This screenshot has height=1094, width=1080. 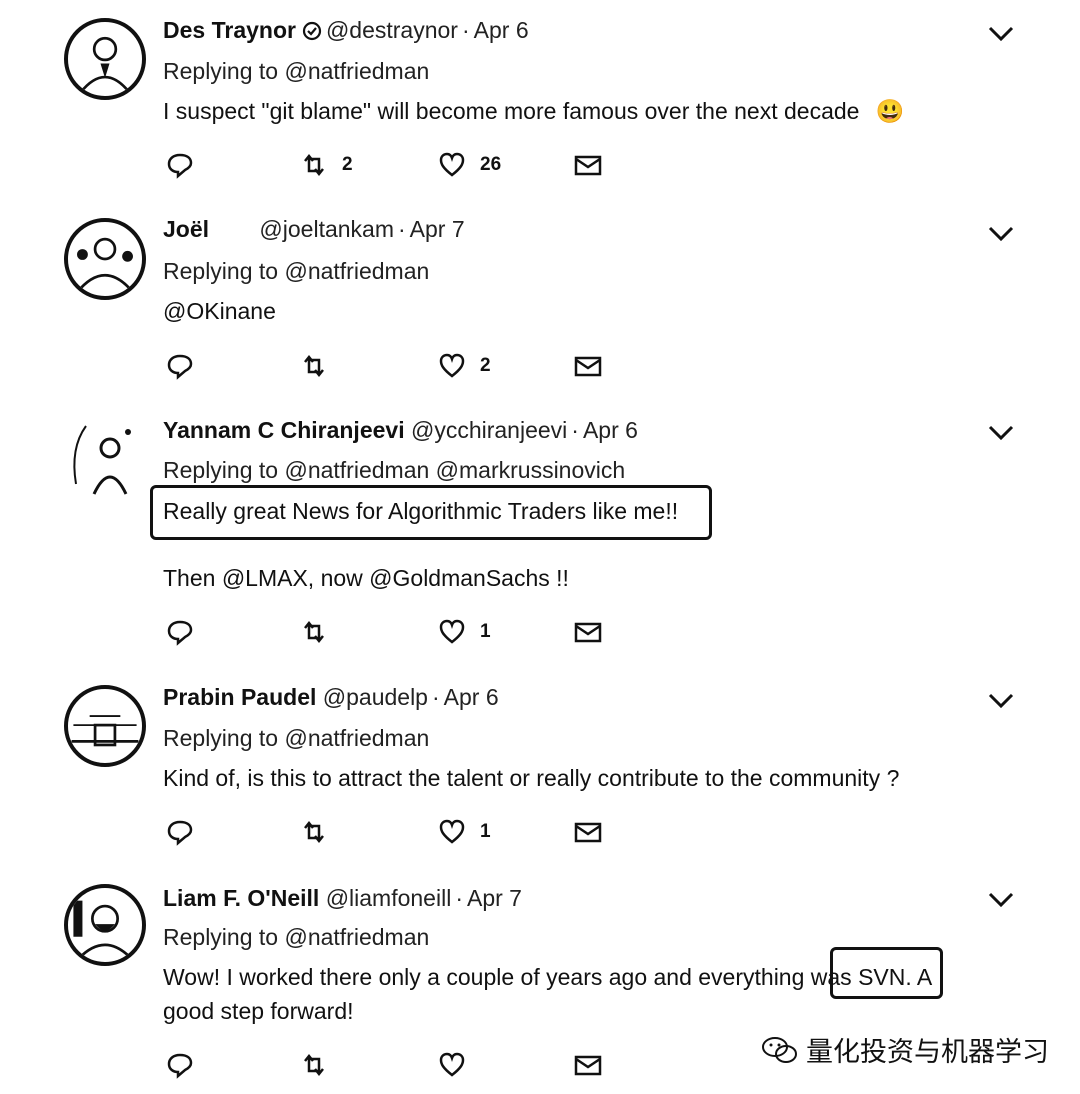 I want to click on author-name: Joël, so click(x=186, y=229).